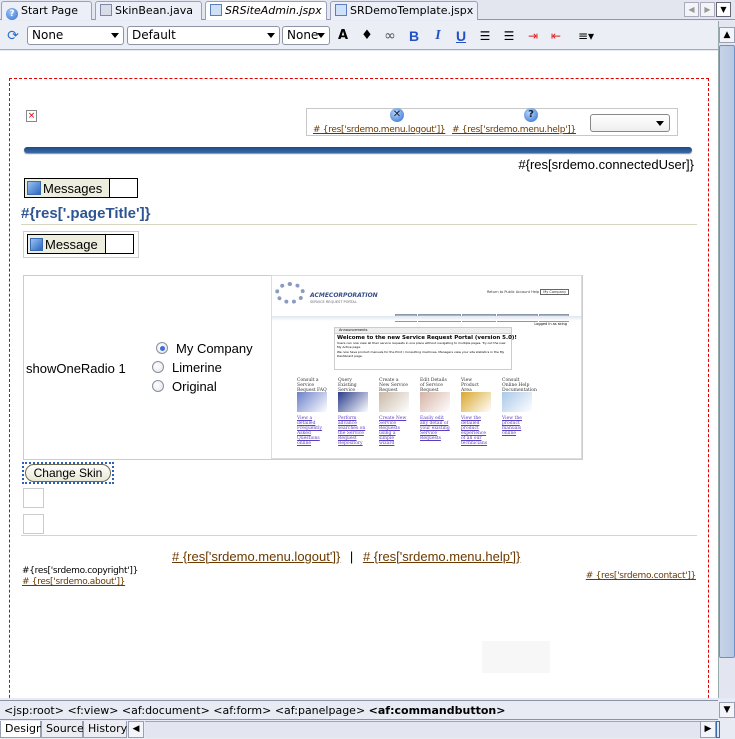  Describe the element at coordinates (359, 535) in the screenshot. I see `footer-divider` at that location.